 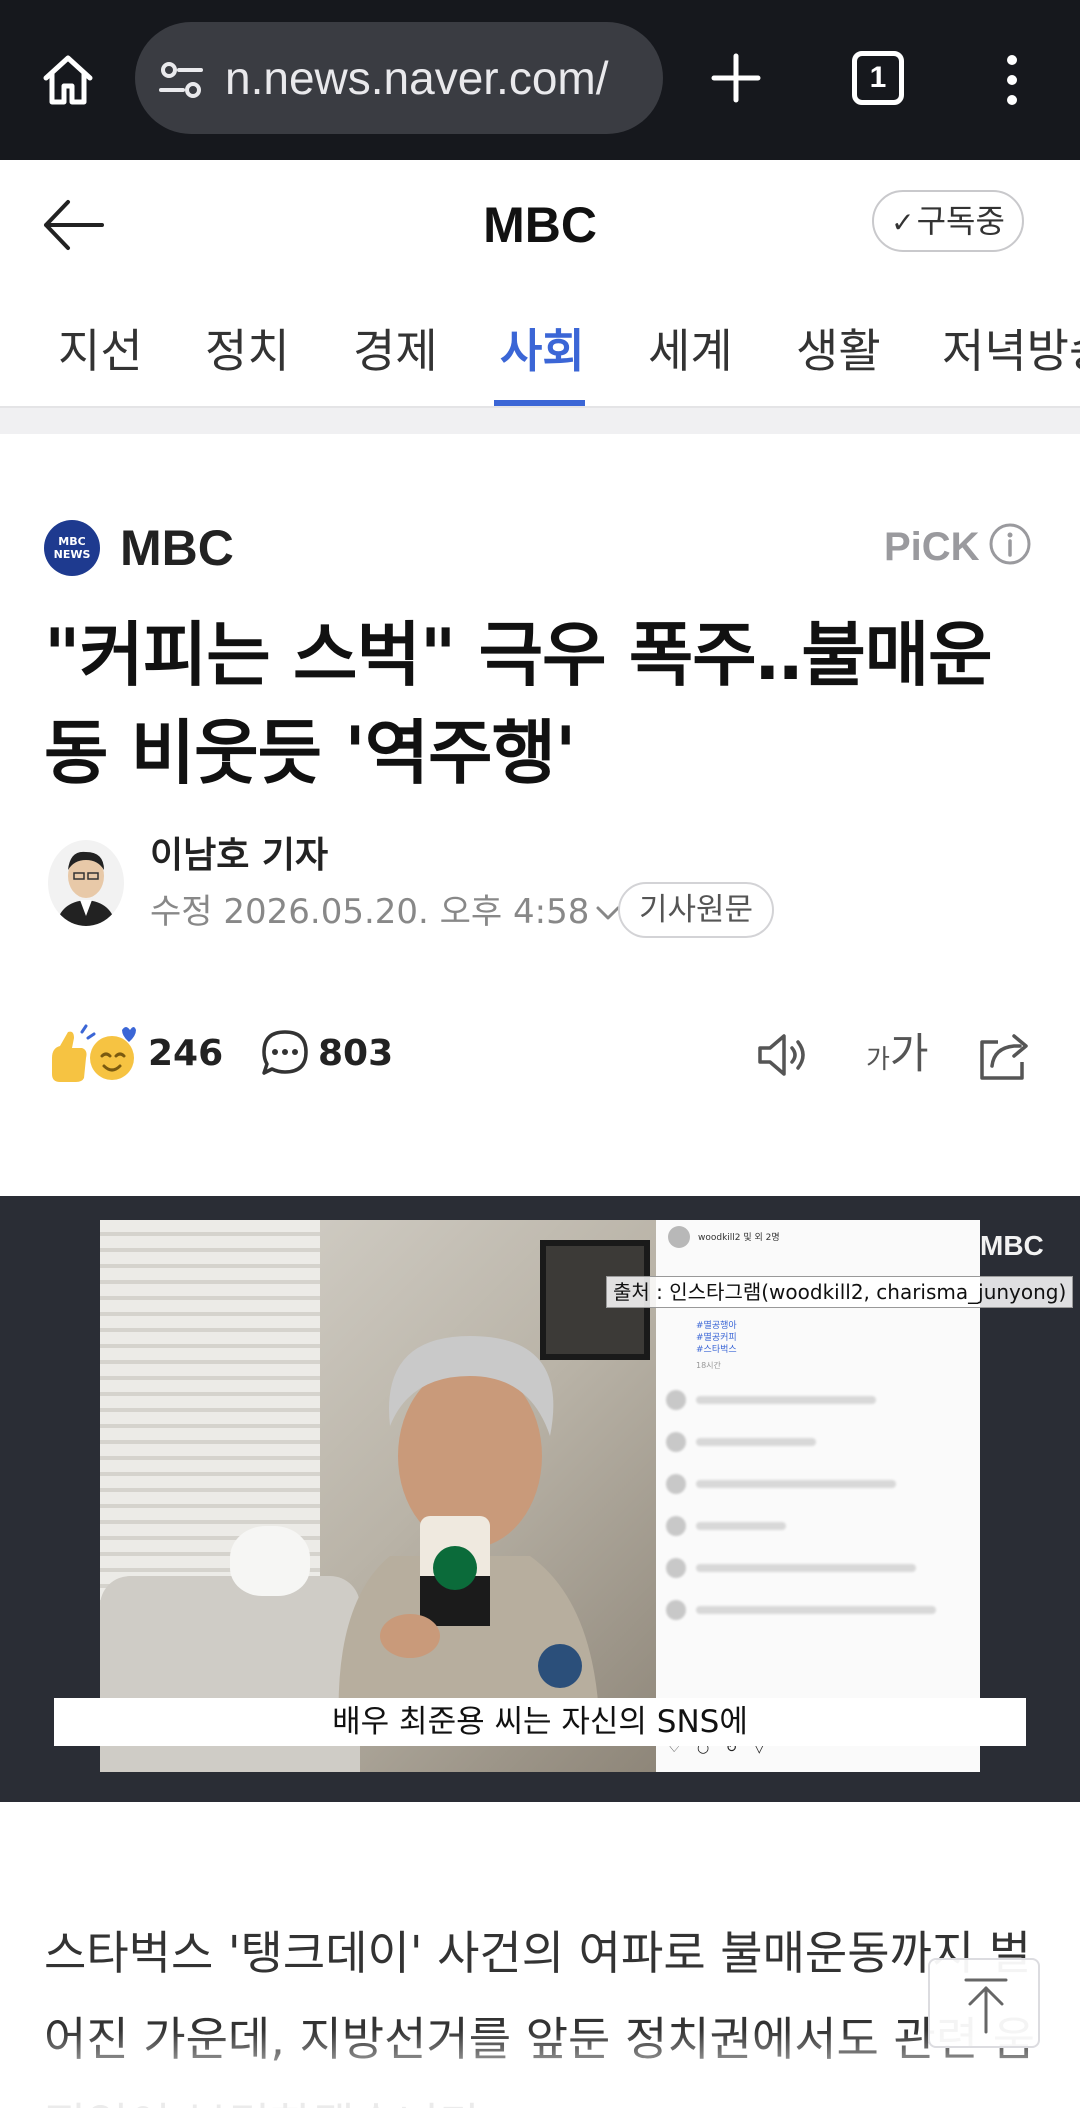 What do you see at coordinates (68, 80) in the screenshot?
I see `home-icon` at bounding box center [68, 80].